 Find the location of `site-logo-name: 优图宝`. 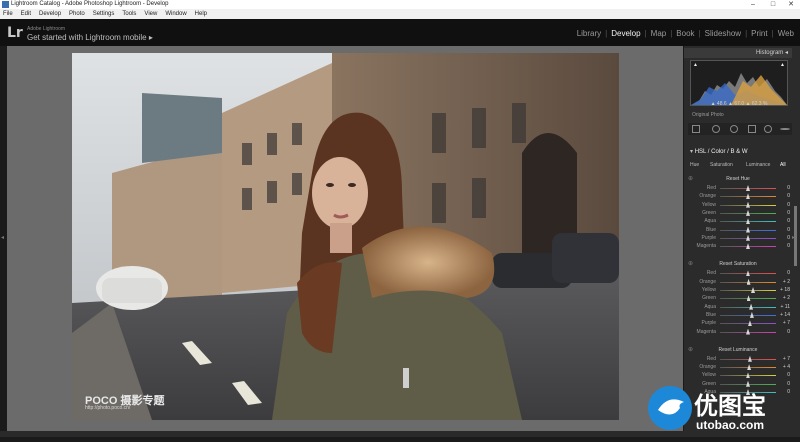

site-logo-name: 优图宝 is located at coordinates (730, 406).